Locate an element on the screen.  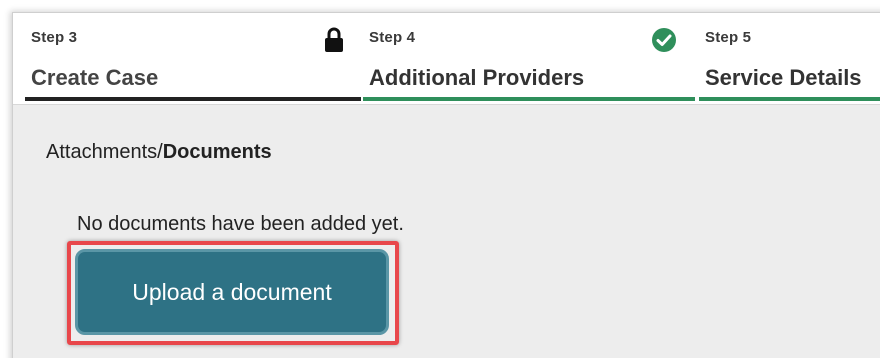
upload-document-button: Upload a document is located at coordinates (232, 292).